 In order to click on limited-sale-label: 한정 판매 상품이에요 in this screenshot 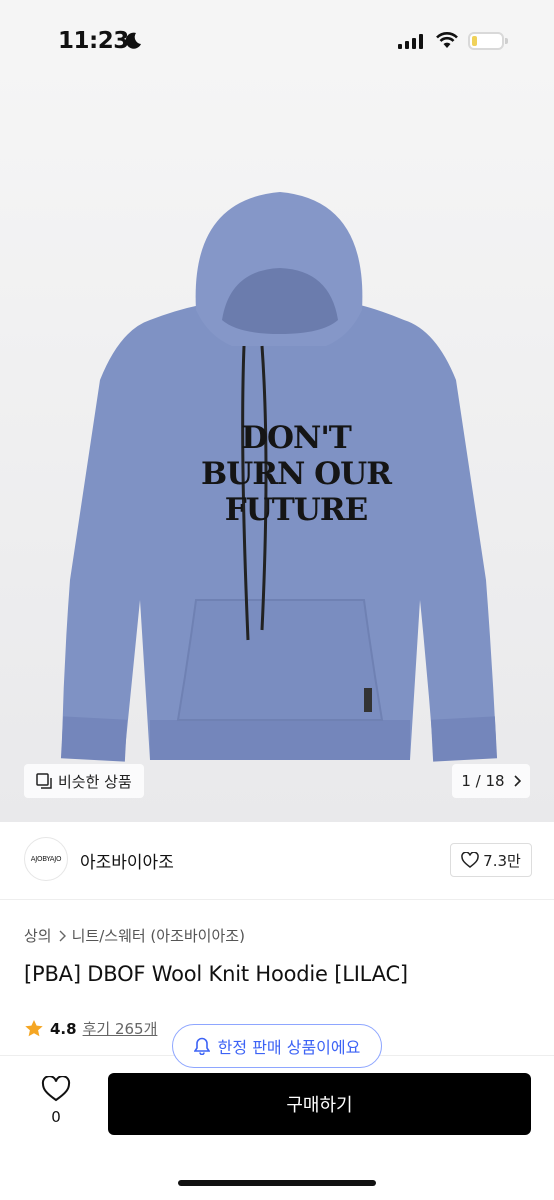, I will do `click(289, 1047)`.